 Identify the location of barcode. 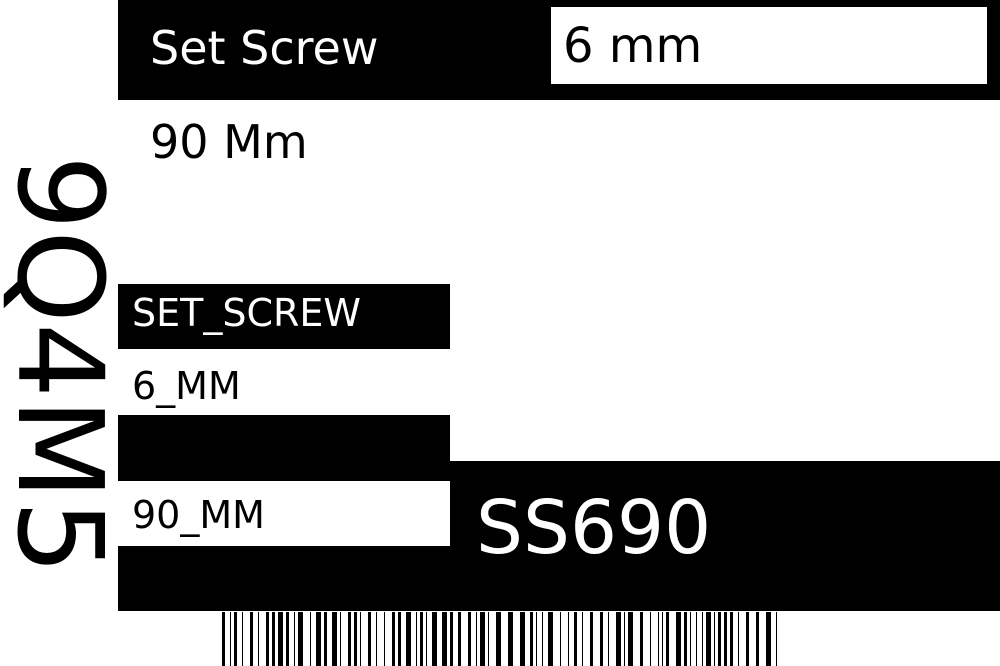
(499, 639).